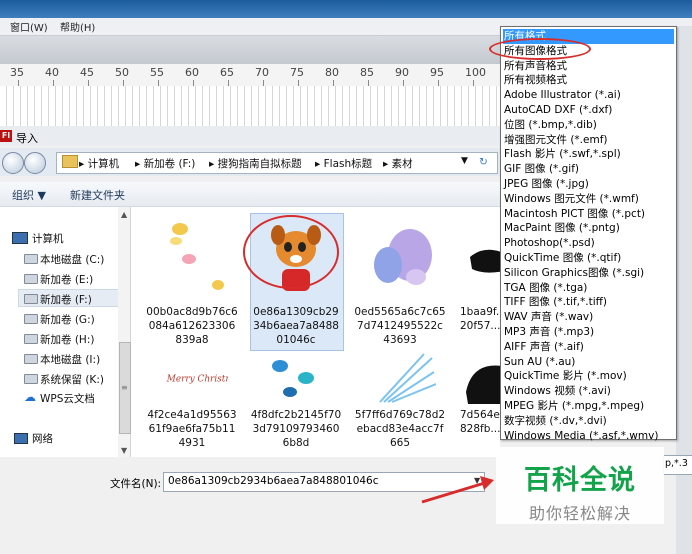  I want to click on ruler-tick-label: 75, so click(297, 72).